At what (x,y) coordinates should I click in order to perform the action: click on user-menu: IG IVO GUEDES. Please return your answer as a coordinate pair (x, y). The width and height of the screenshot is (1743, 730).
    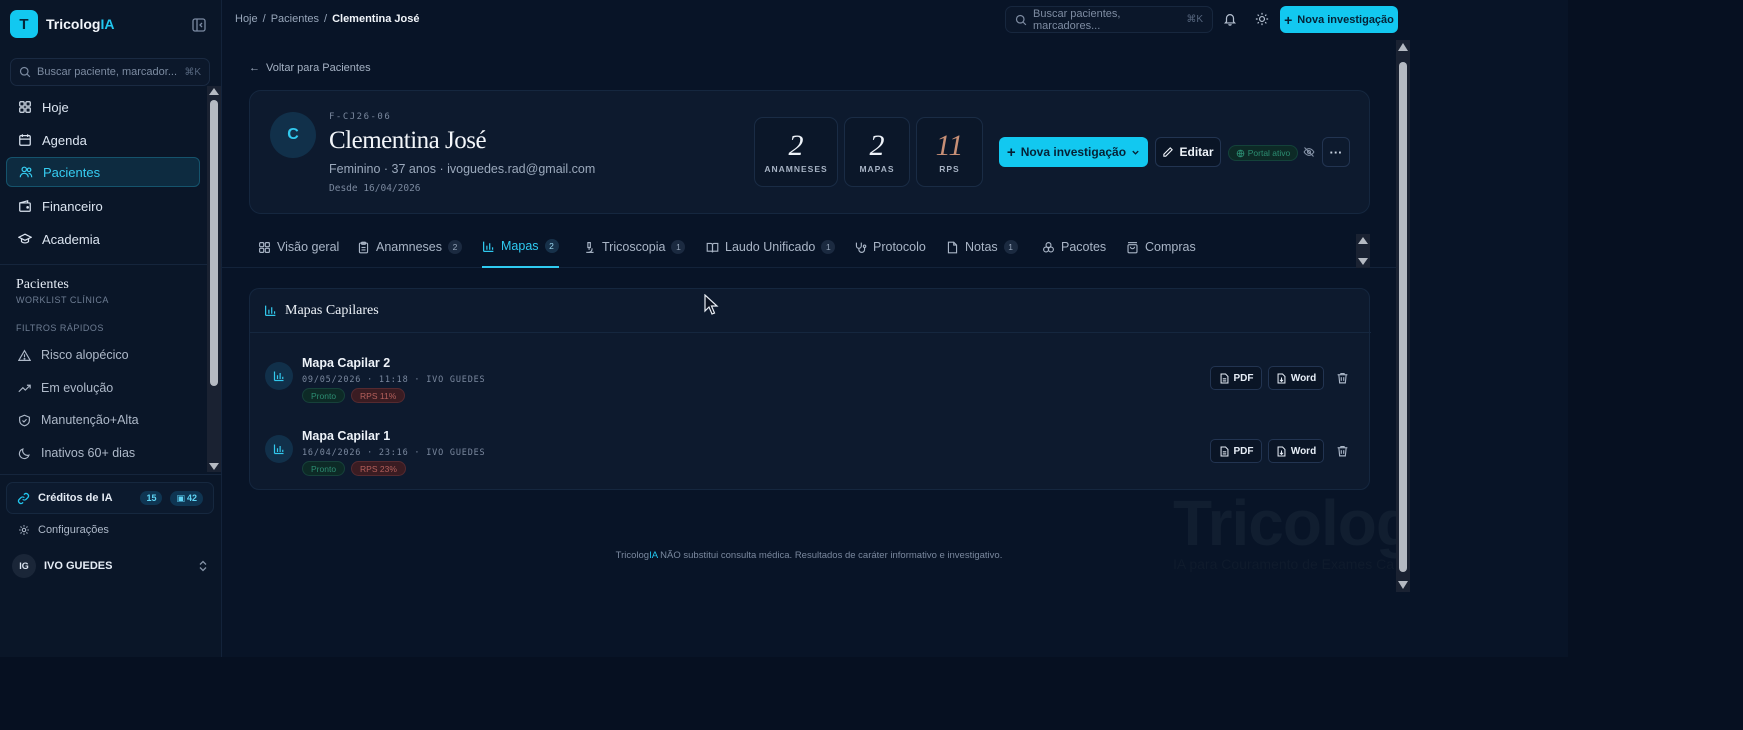
    Looking at the image, I should click on (110, 566).